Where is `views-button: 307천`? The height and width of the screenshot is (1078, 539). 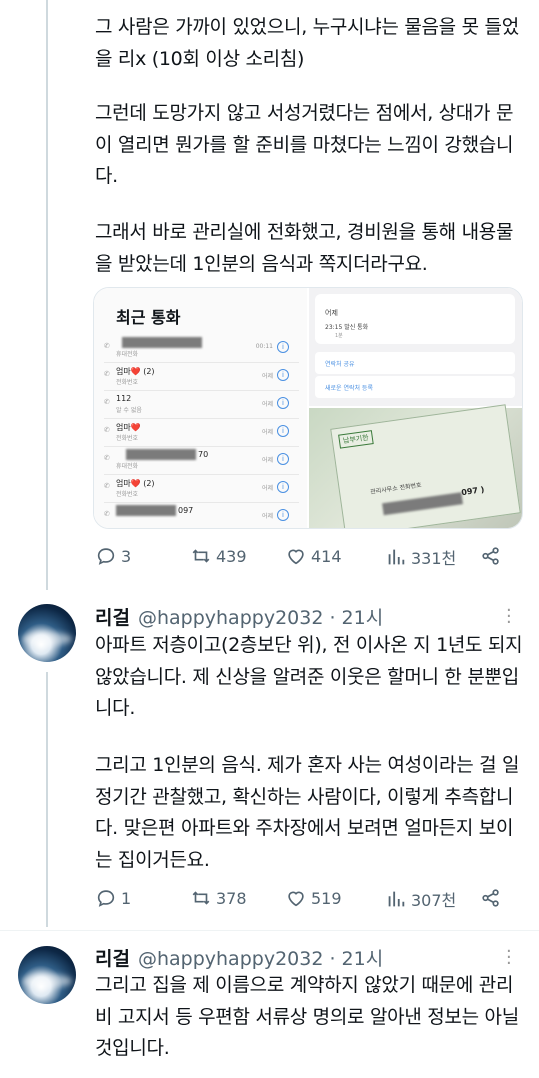 views-button: 307천 is located at coordinates (420, 899).